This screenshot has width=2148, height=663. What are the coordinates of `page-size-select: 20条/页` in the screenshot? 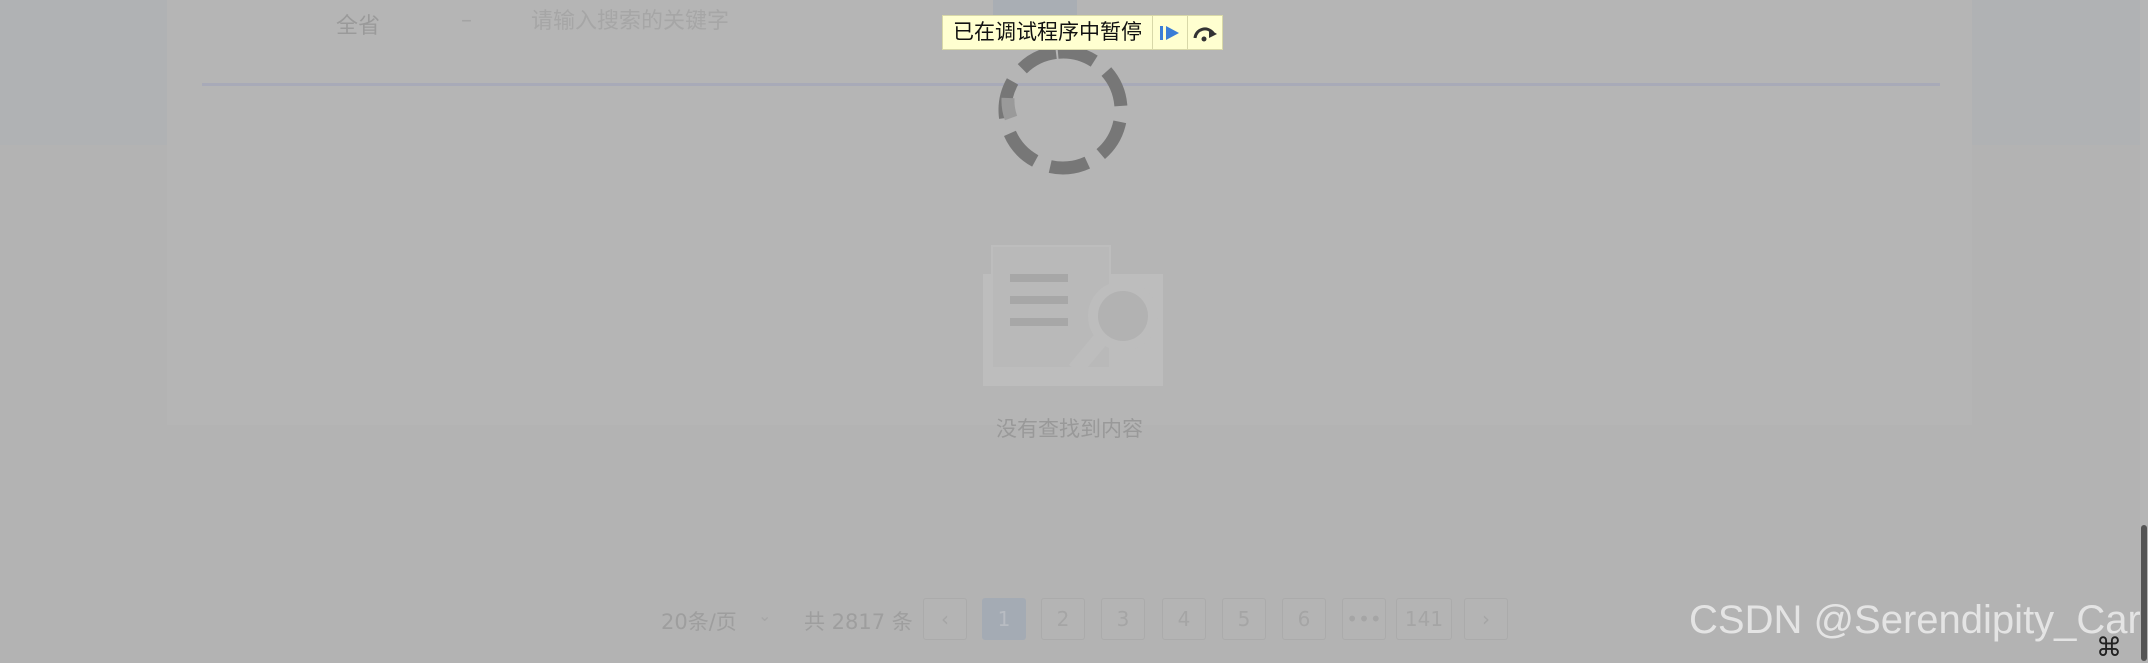 It's located at (699, 621).